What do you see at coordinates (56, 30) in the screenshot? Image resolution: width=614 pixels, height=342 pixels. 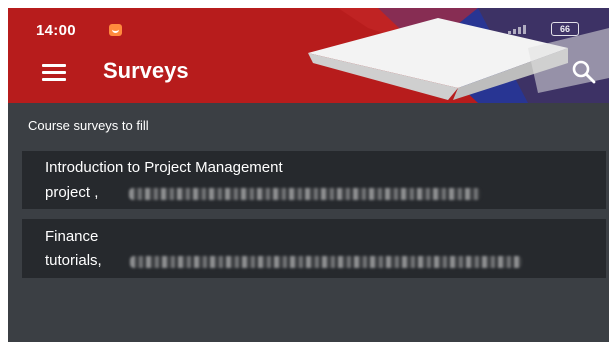 I see `status-time: 14:00` at bounding box center [56, 30].